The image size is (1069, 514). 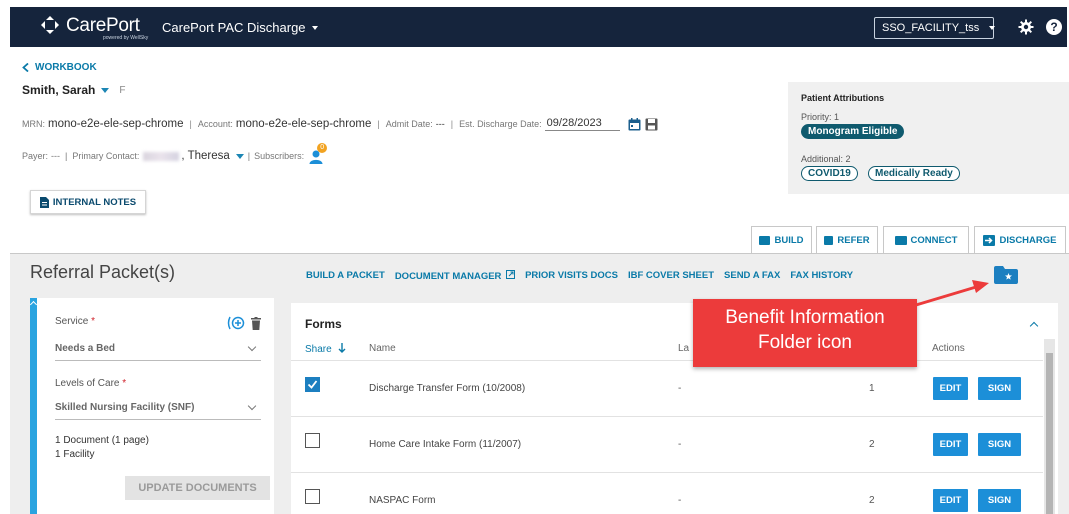 What do you see at coordinates (805, 333) in the screenshot?
I see `annotation-callout: Benefit Information Folder icon` at bounding box center [805, 333].